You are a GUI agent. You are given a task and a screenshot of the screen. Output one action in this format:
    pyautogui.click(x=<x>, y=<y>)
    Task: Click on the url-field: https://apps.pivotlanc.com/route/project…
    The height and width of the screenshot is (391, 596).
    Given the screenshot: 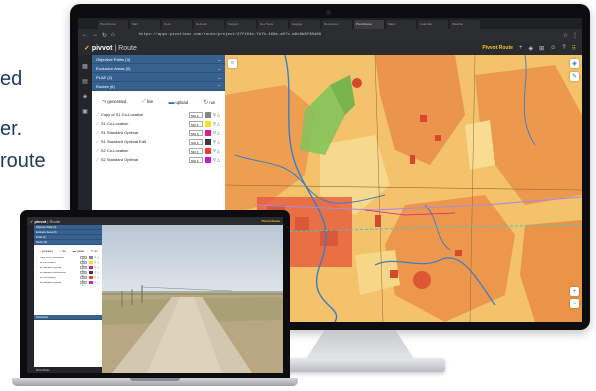 What is the action you would take?
    pyautogui.click(x=230, y=35)
    